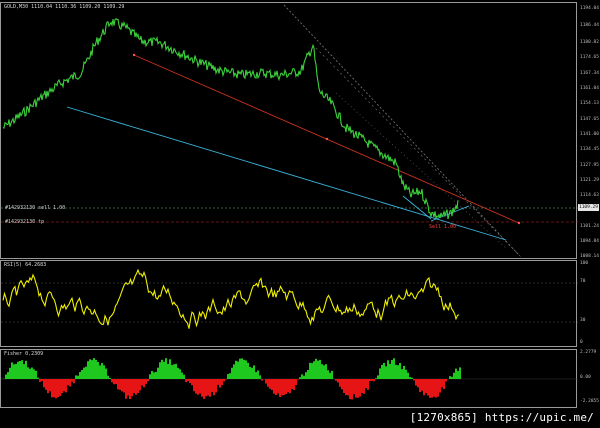 Image resolution: width=600 pixels, height=428 pixels. I want to click on price-tick: 1161.04, so click(589, 88).